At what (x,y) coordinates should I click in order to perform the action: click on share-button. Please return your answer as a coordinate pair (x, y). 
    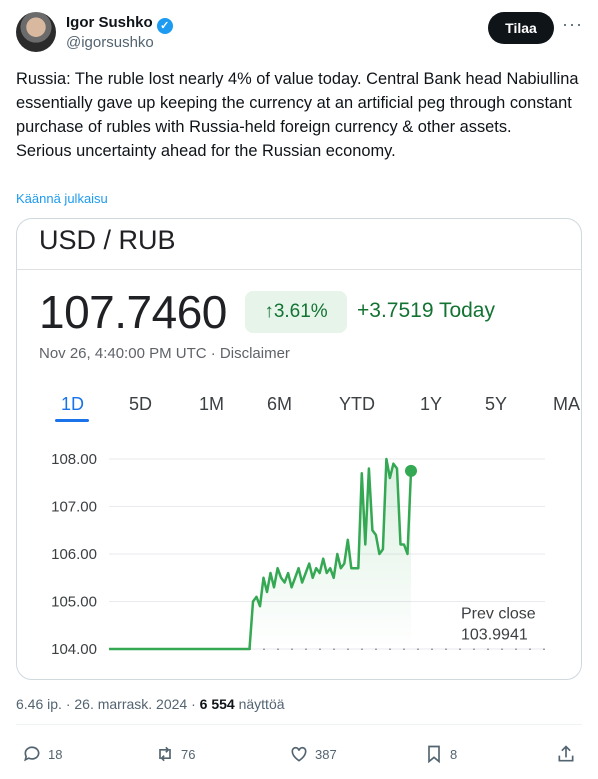
    Looking at the image, I should click on (566, 754).